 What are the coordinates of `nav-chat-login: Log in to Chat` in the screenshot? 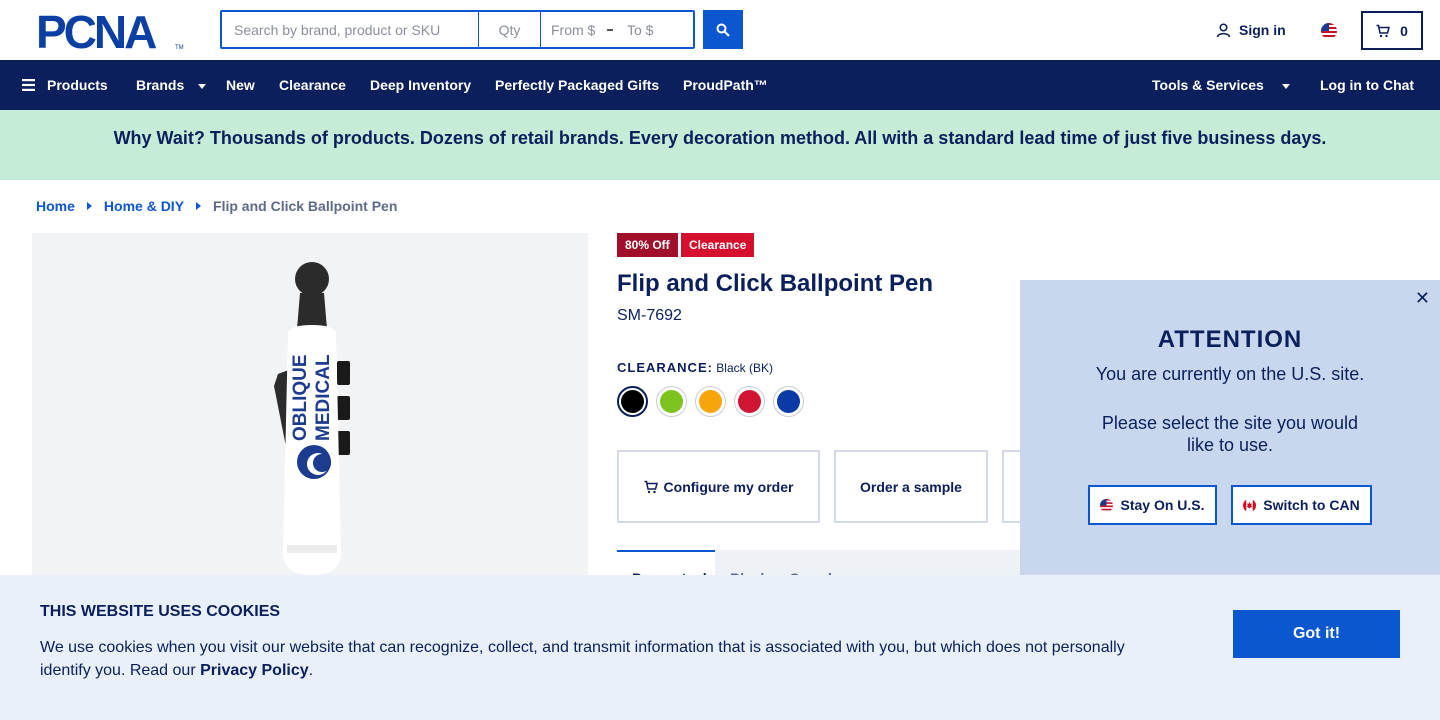 It's located at (1367, 85).